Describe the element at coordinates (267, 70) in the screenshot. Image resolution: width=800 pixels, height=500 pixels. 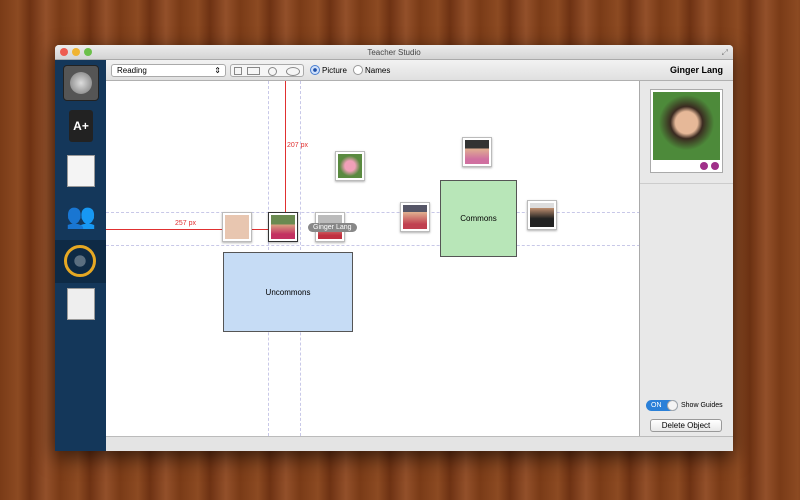
I see `shape-picker` at that location.